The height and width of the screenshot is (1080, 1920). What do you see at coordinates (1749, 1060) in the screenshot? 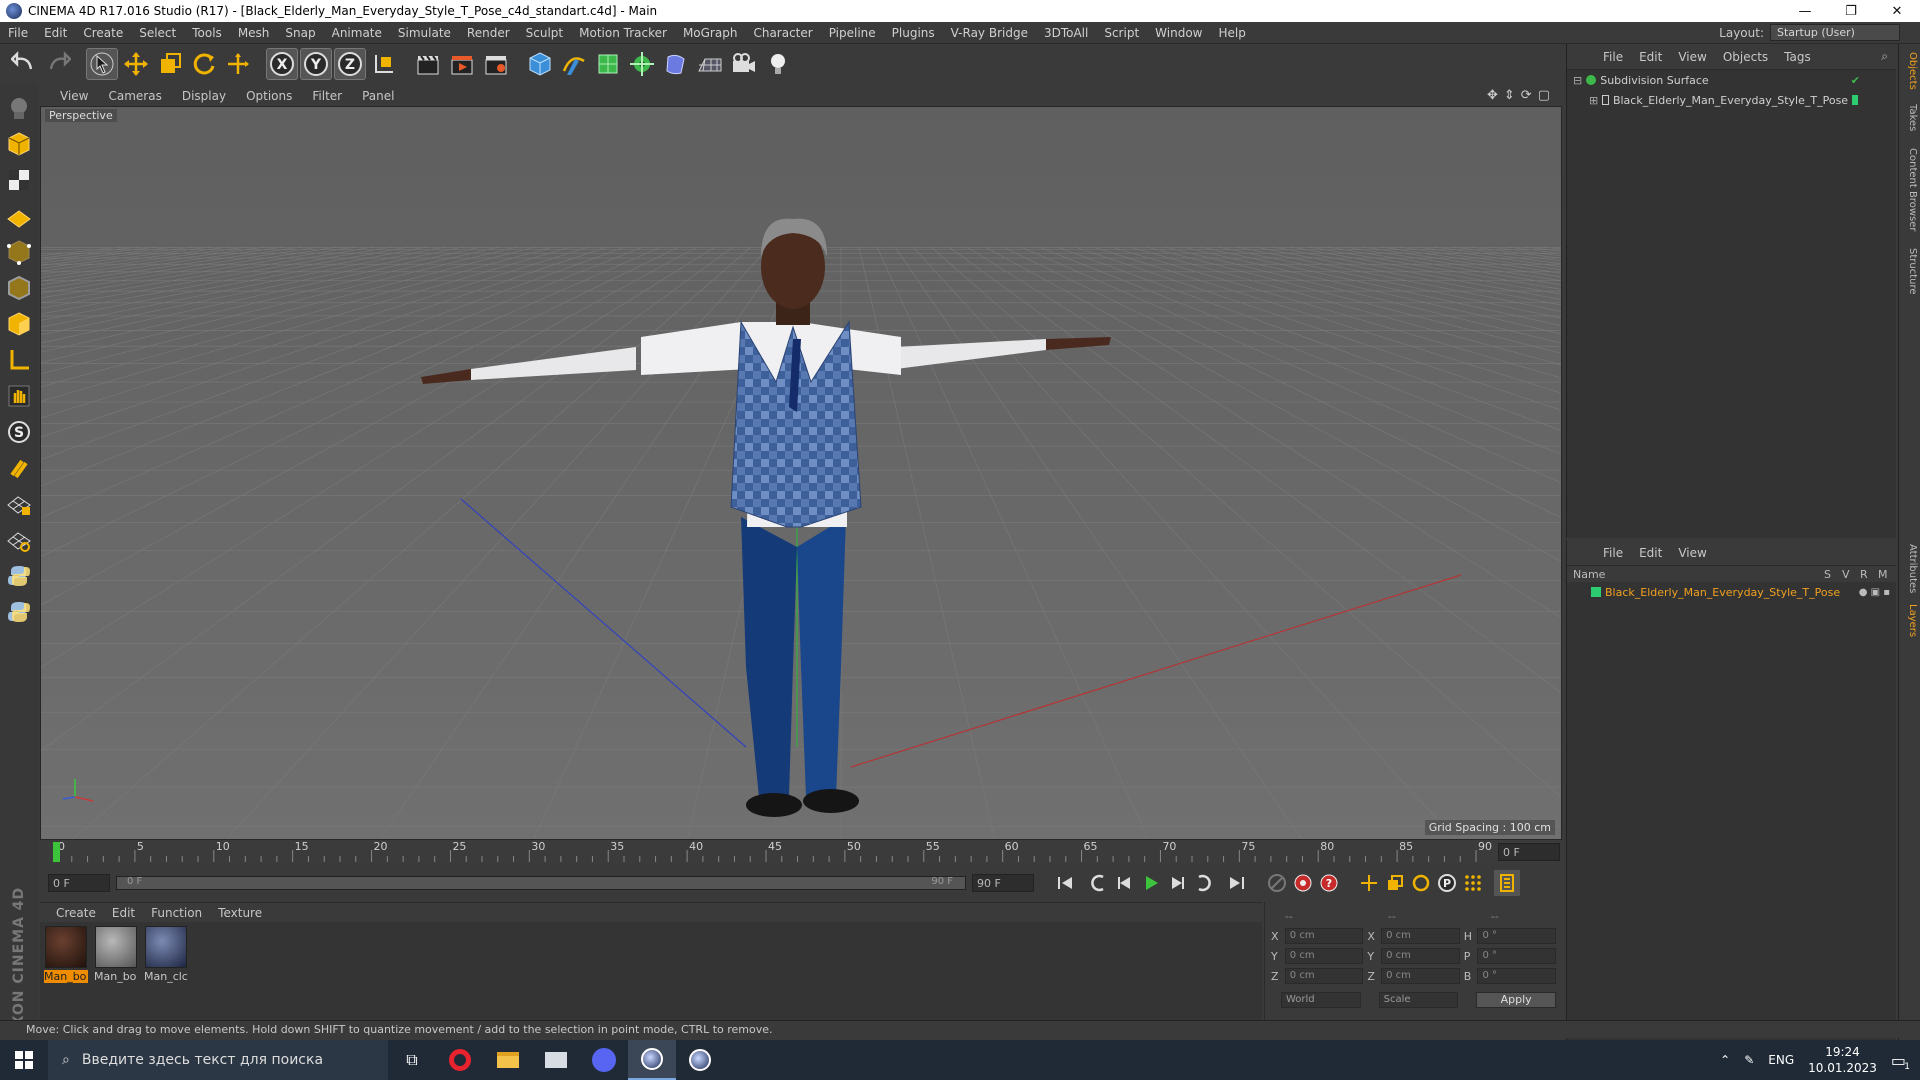
I see `pen-workspace-icon: ✎` at bounding box center [1749, 1060].